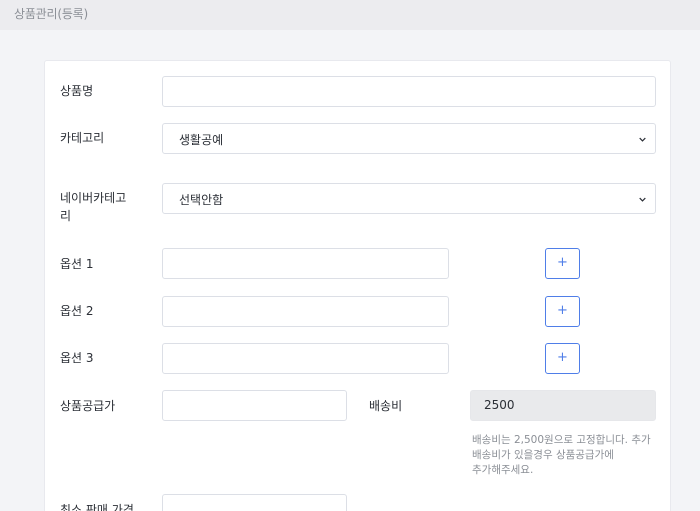  What do you see at coordinates (350, 15) in the screenshot?
I see `top-bar: 상품관리(등록)` at bounding box center [350, 15].